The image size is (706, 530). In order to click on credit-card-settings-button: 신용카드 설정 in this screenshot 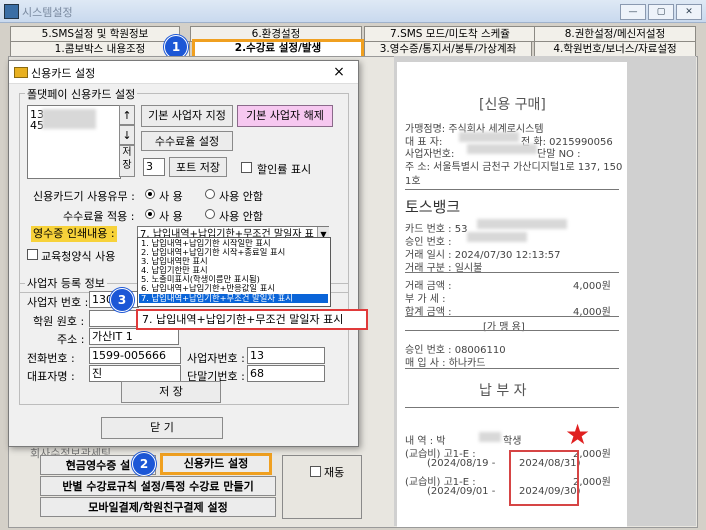, I will do `click(216, 464)`.